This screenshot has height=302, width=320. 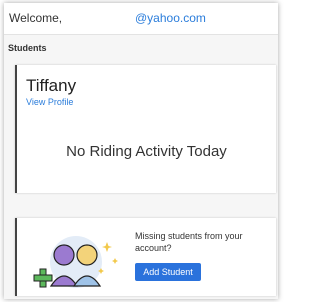 I want to click on welcome-text: Welcome,, so click(x=36, y=18).